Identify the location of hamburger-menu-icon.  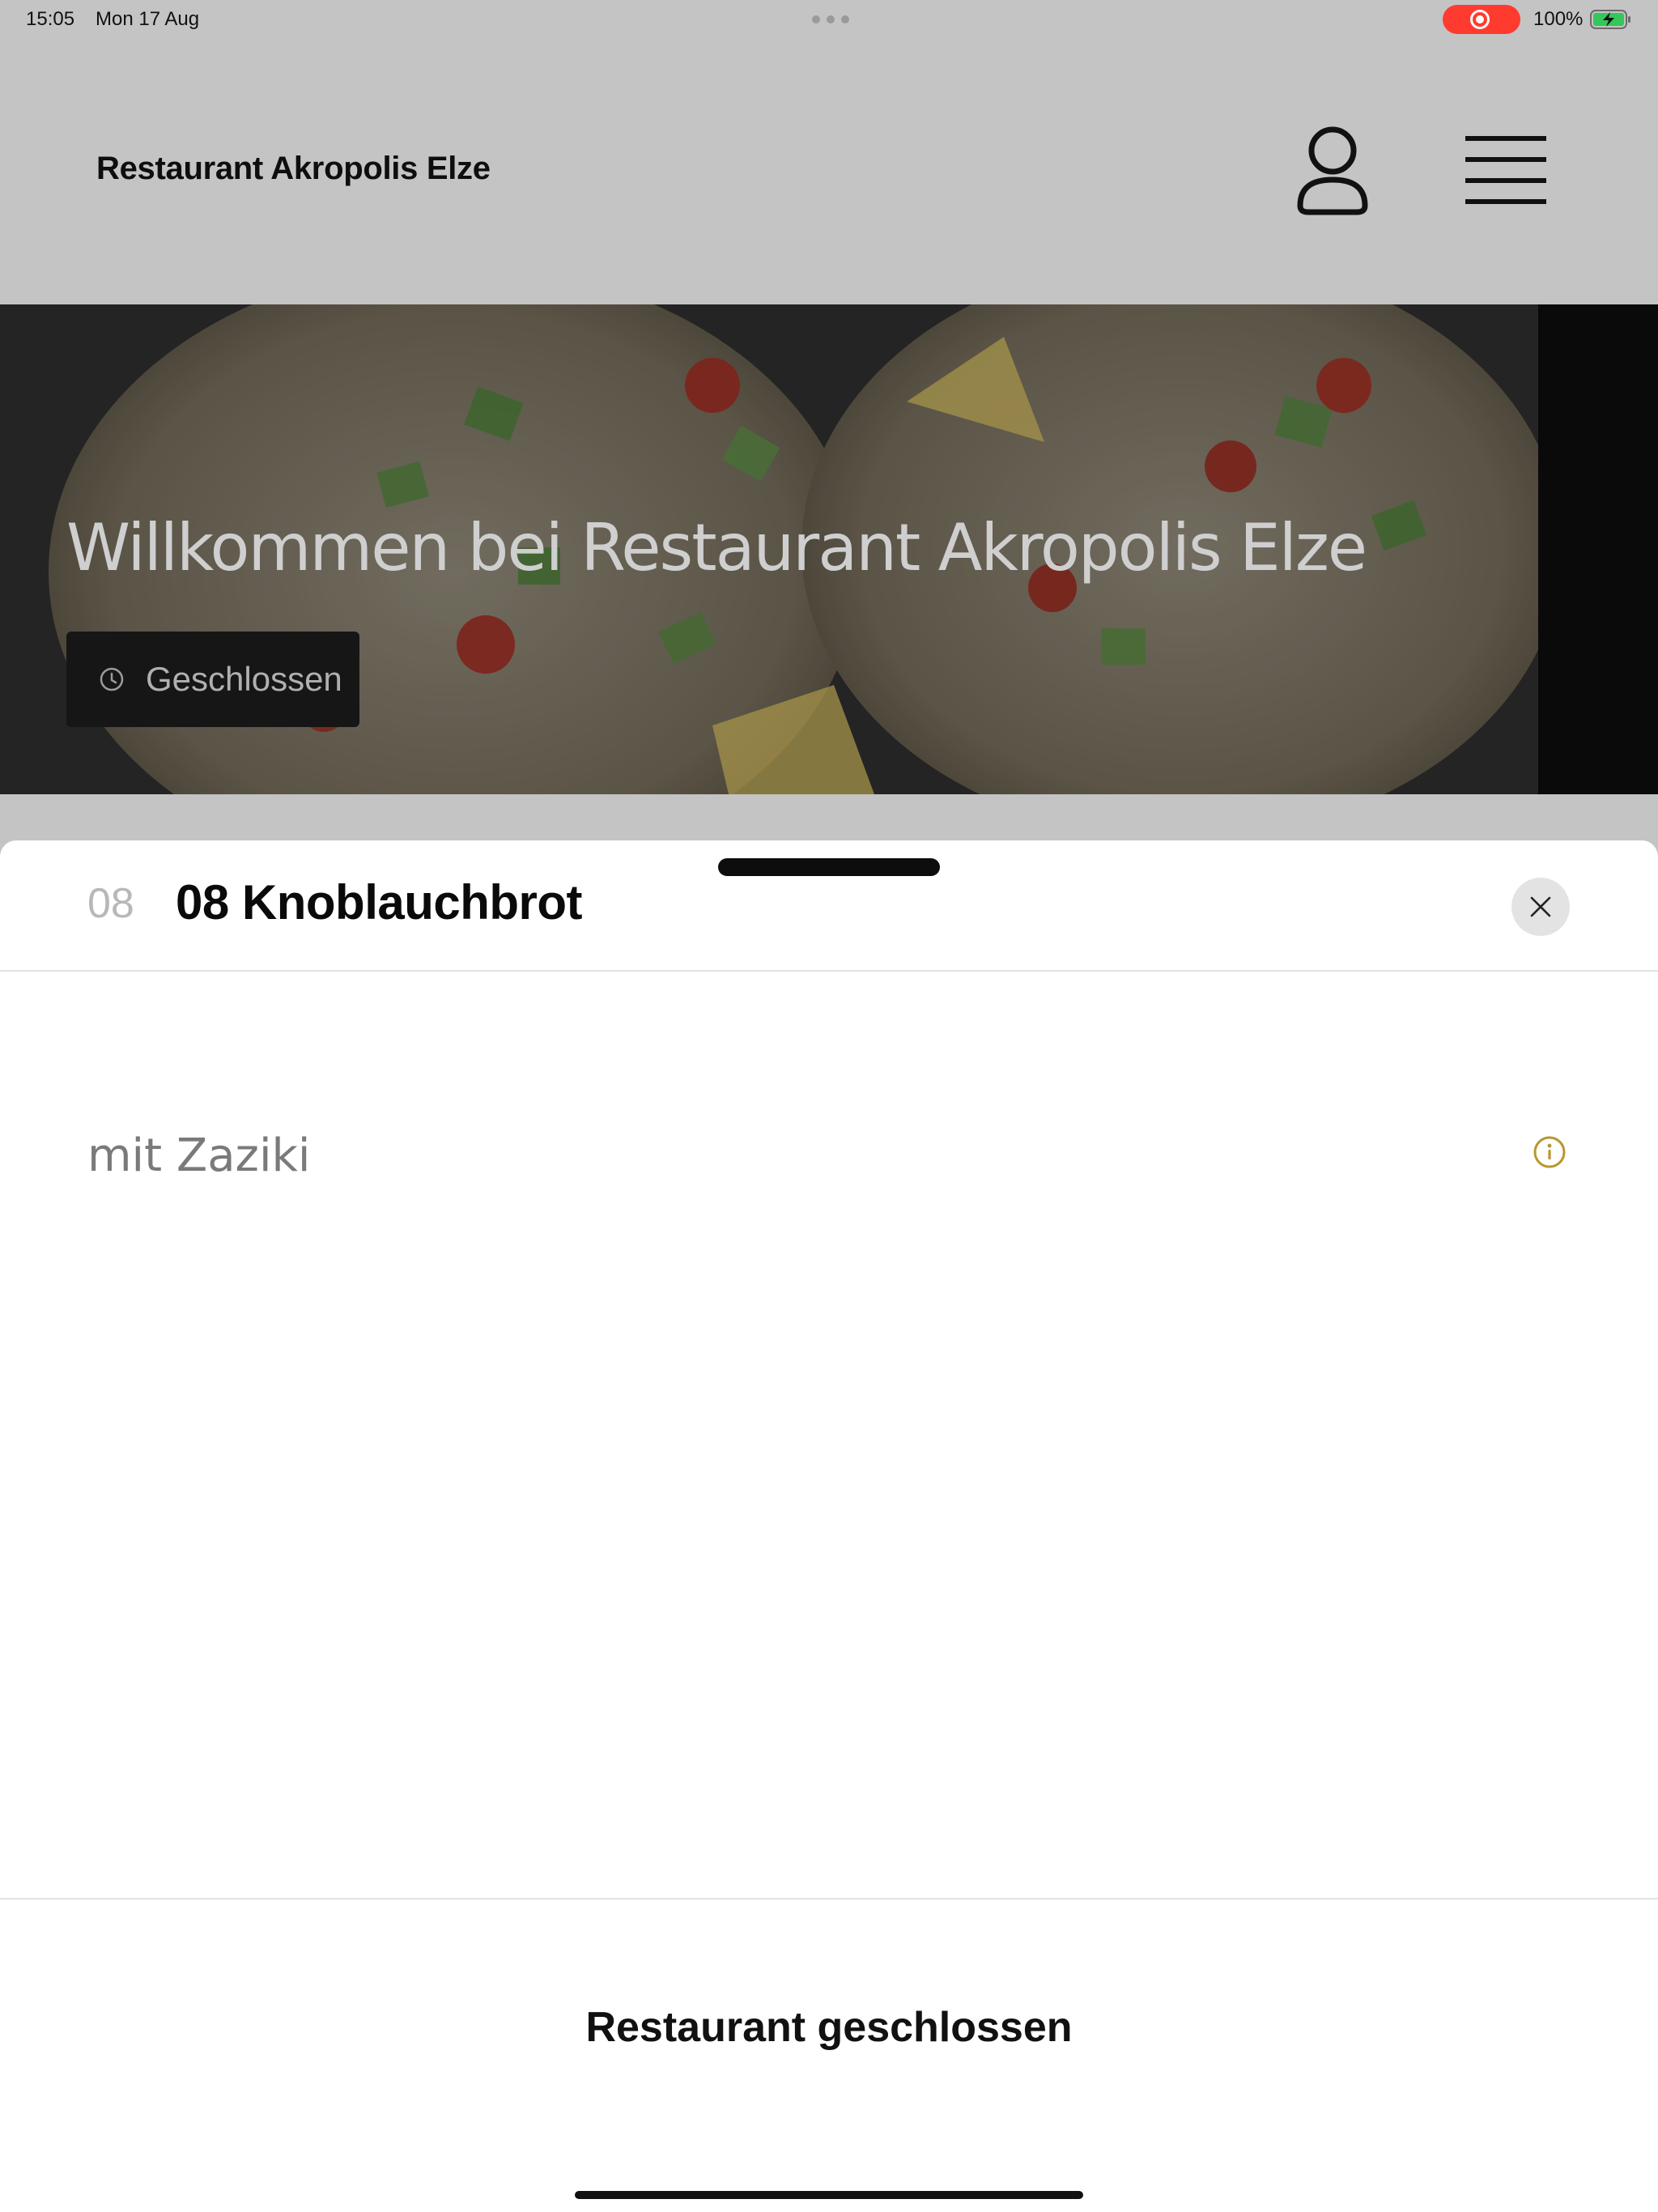
(1505, 170).